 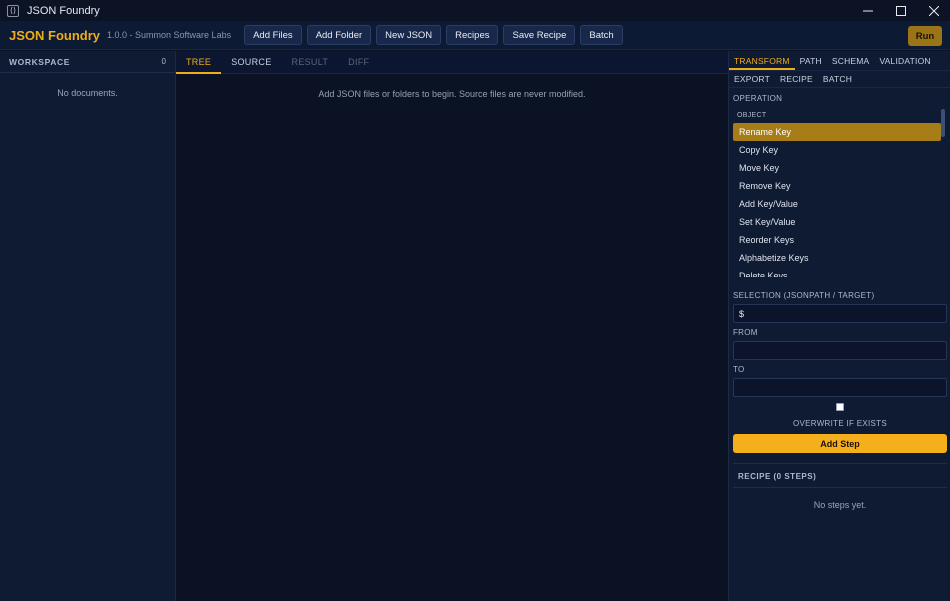 I want to click on from-label: FROM, so click(x=745, y=332).